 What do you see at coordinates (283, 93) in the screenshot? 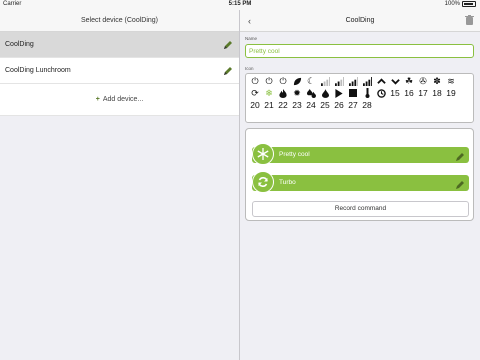
I see `flame-icon` at bounding box center [283, 93].